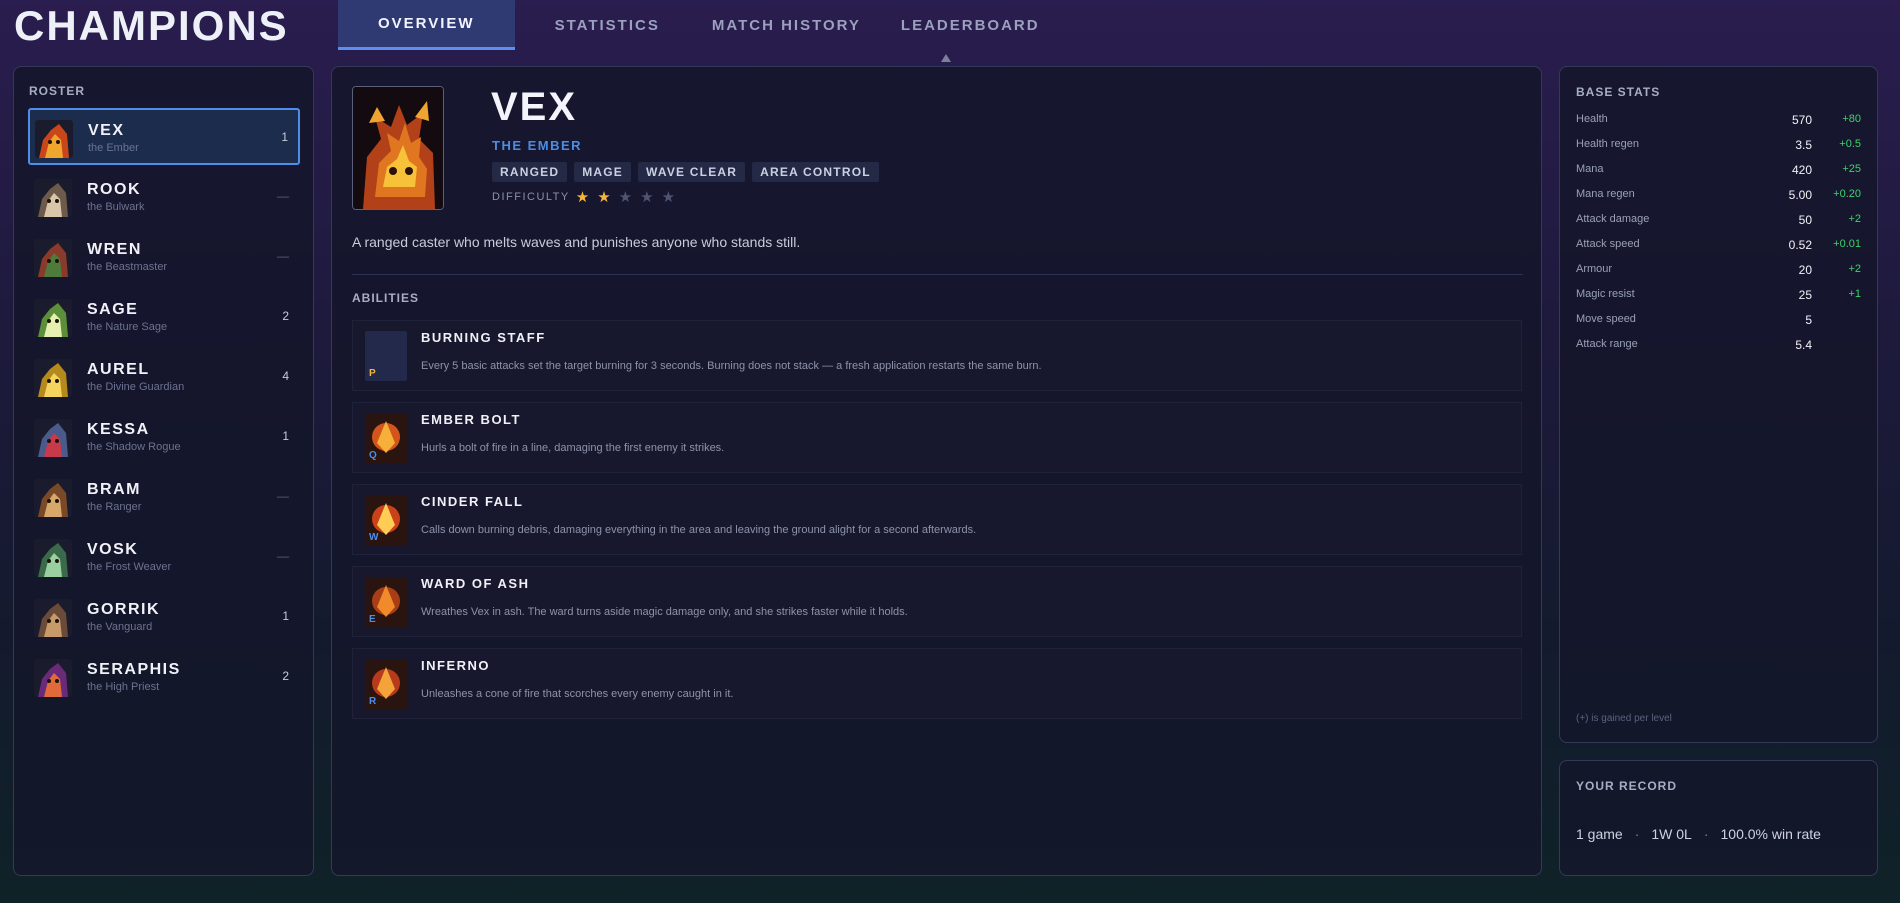 This screenshot has height=903, width=1900. Describe the element at coordinates (1721, 350) in the screenshot. I see `stat-row: Attack range 5.4` at that location.